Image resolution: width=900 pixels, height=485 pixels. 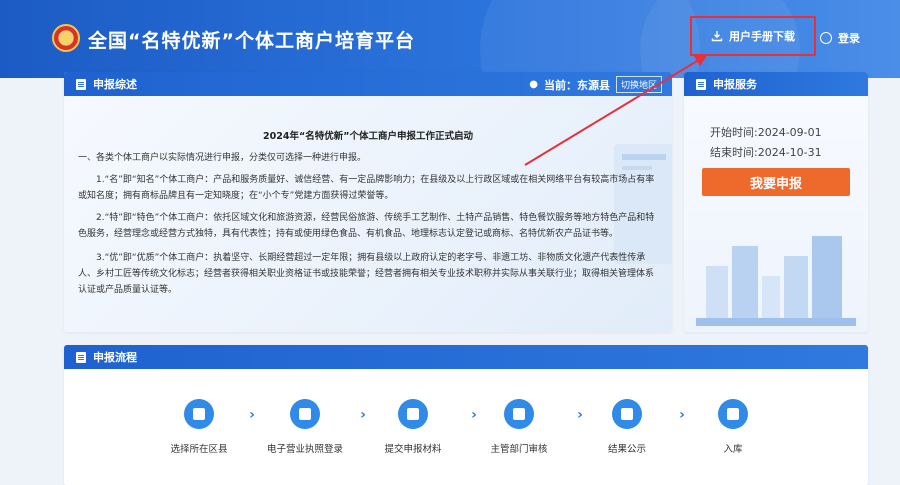 I want to click on storage-icon, so click(x=733, y=414).